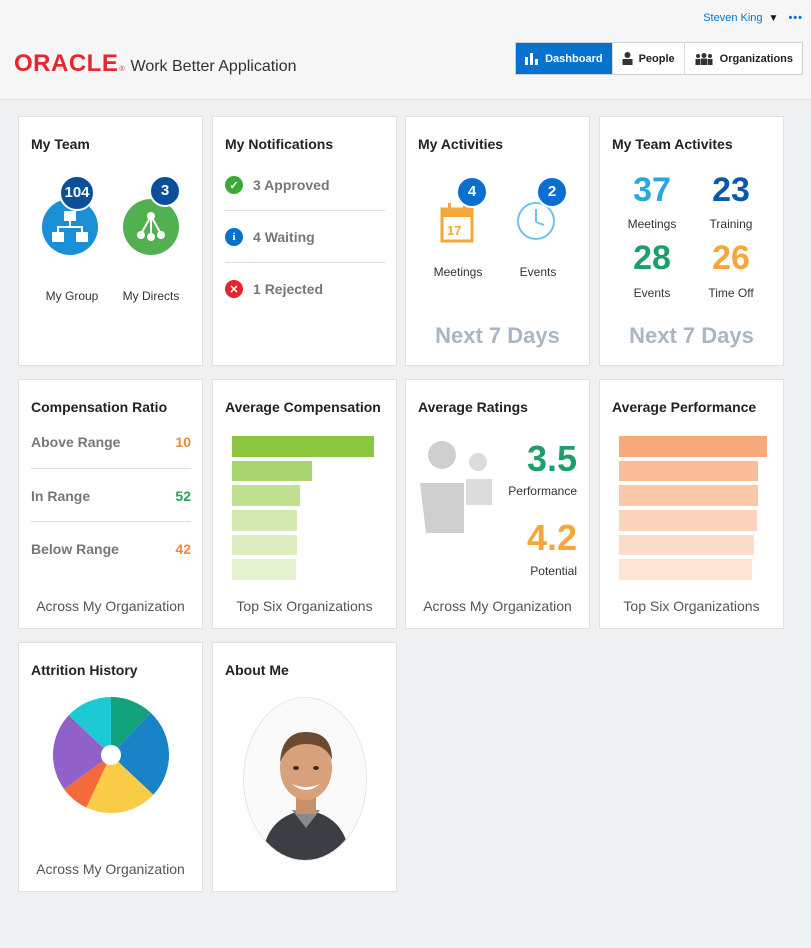  What do you see at coordinates (60, 144) in the screenshot?
I see `card-title: My Team` at bounding box center [60, 144].